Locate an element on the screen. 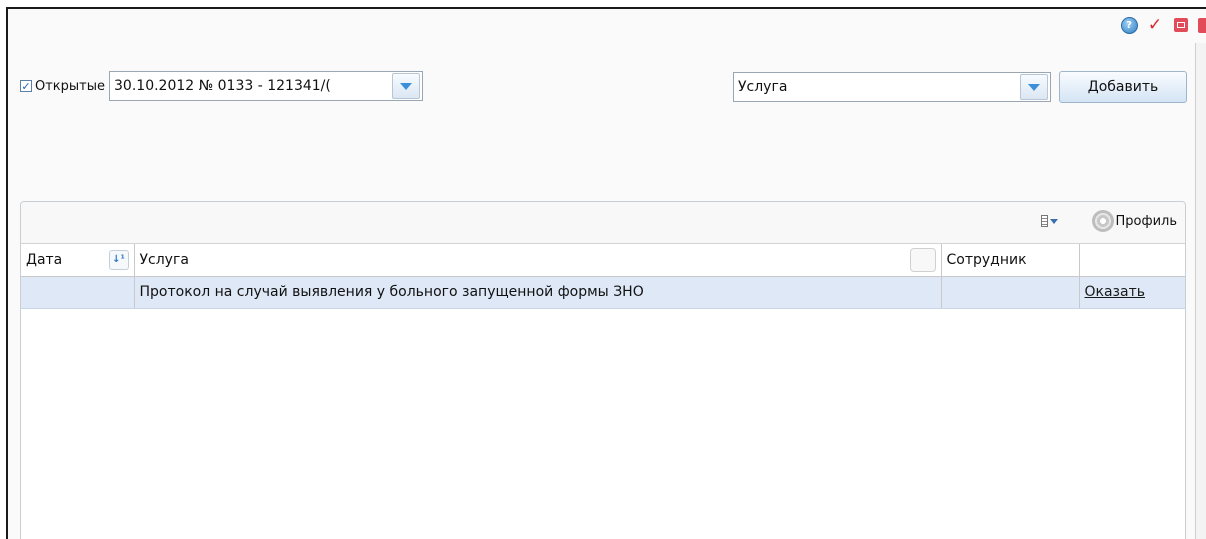  checkmark-icon: ✓ is located at coordinates (1155, 25).